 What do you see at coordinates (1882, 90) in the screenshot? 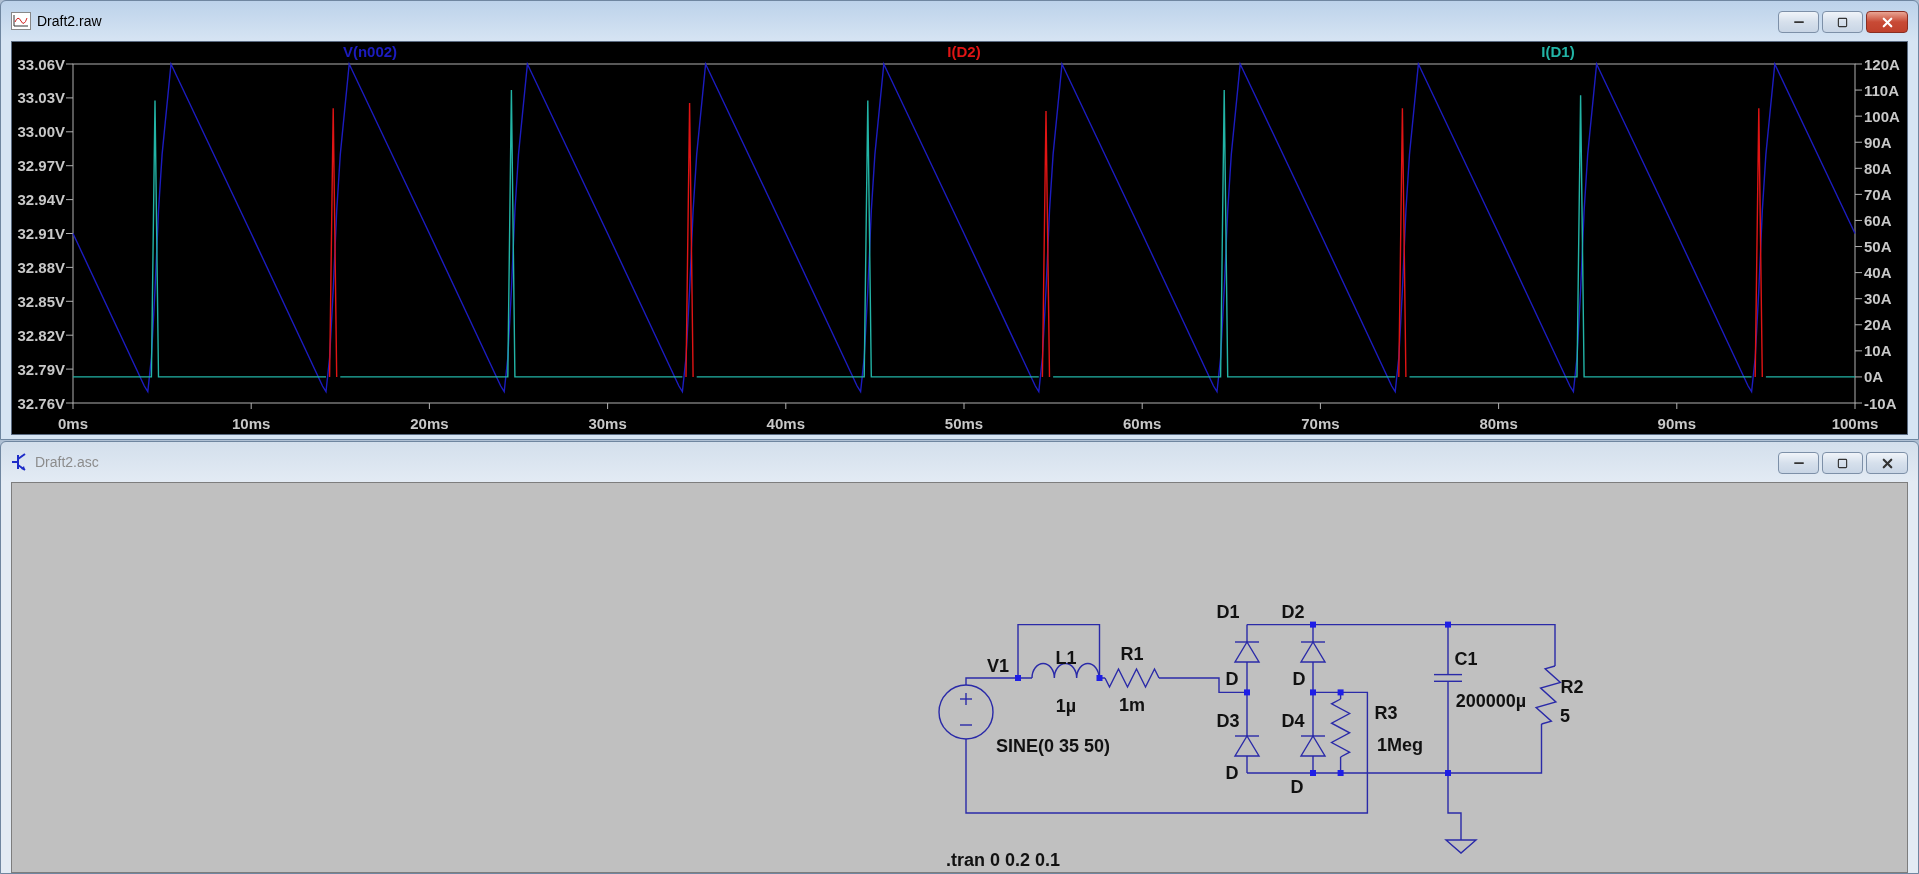
I see `axis-tick-label: 110A` at bounding box center [1882, 90].